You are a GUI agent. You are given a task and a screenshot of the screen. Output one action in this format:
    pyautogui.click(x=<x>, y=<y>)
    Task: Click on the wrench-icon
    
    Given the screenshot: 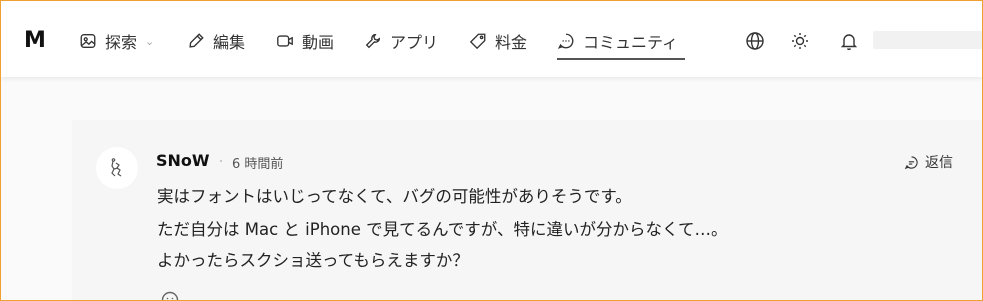 What is the action you would take?
    pyautogui.click(x=373, y=41)
    